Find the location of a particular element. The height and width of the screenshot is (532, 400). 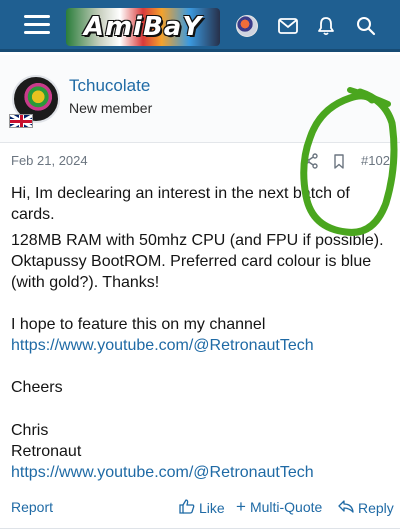

like-button: Like is located at coordinates (202, 508).